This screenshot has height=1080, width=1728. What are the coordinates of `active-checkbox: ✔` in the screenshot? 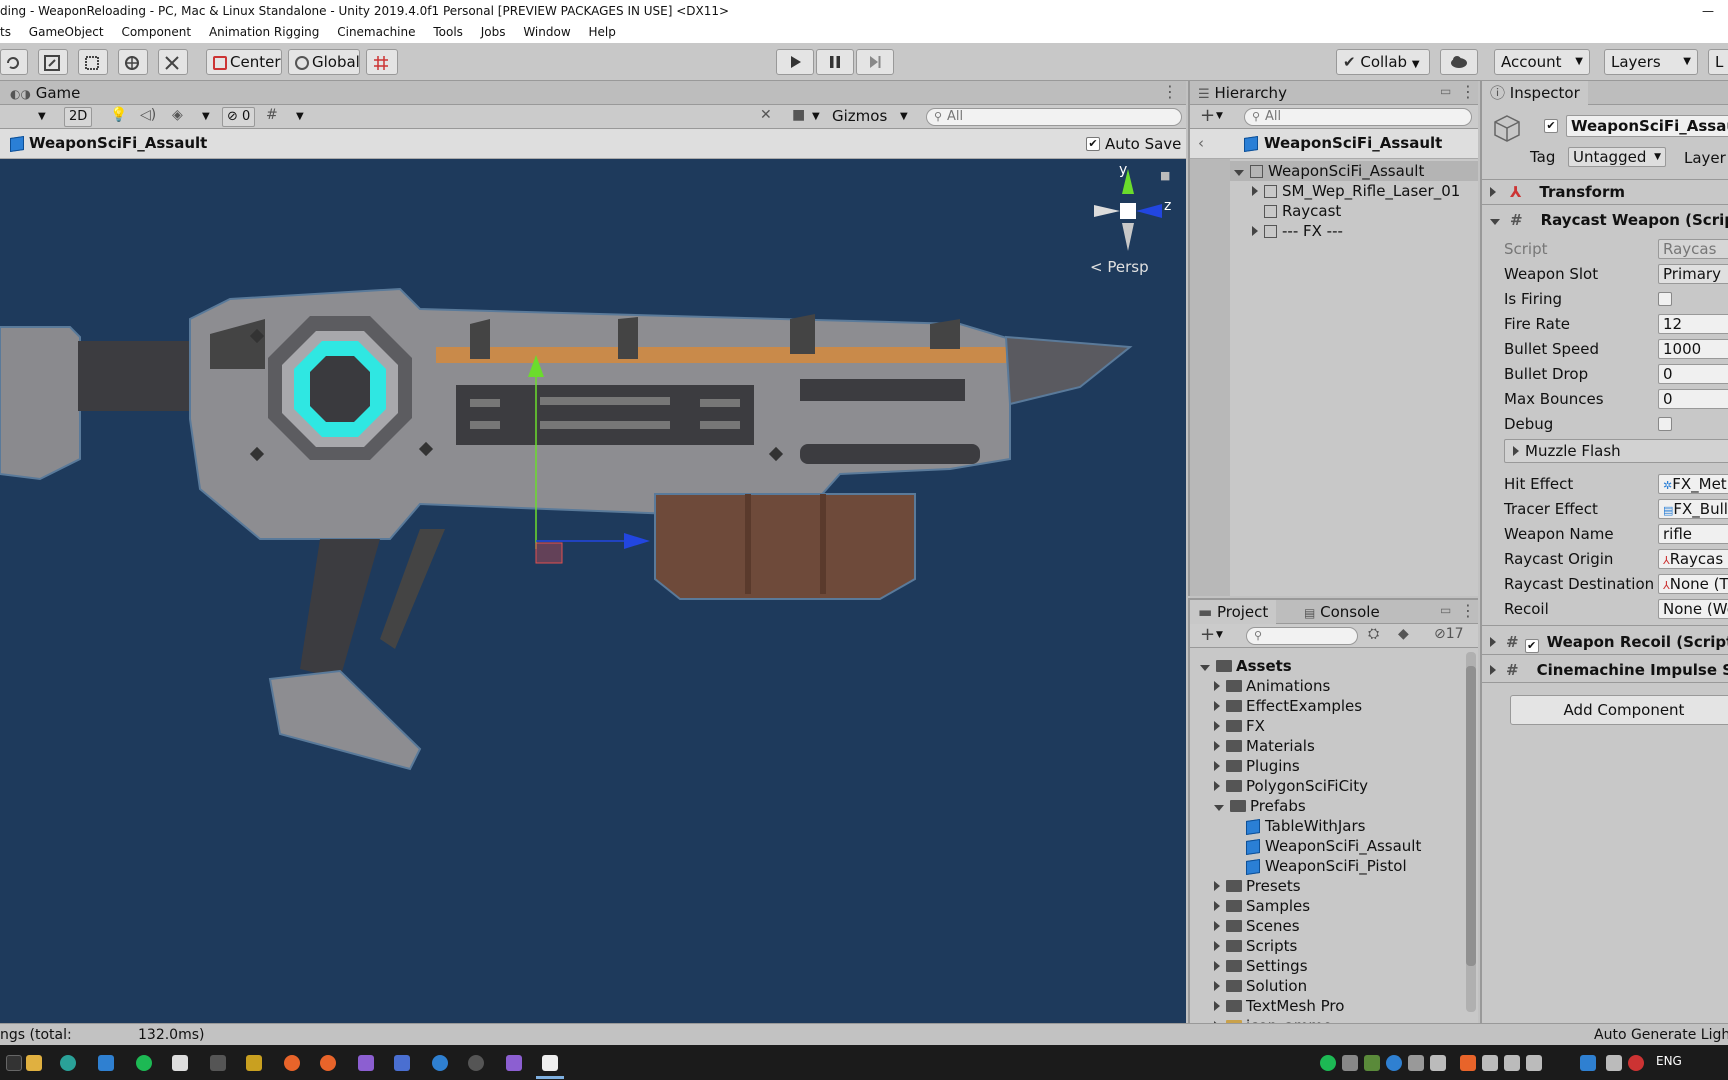 It's located at (1551, 126).